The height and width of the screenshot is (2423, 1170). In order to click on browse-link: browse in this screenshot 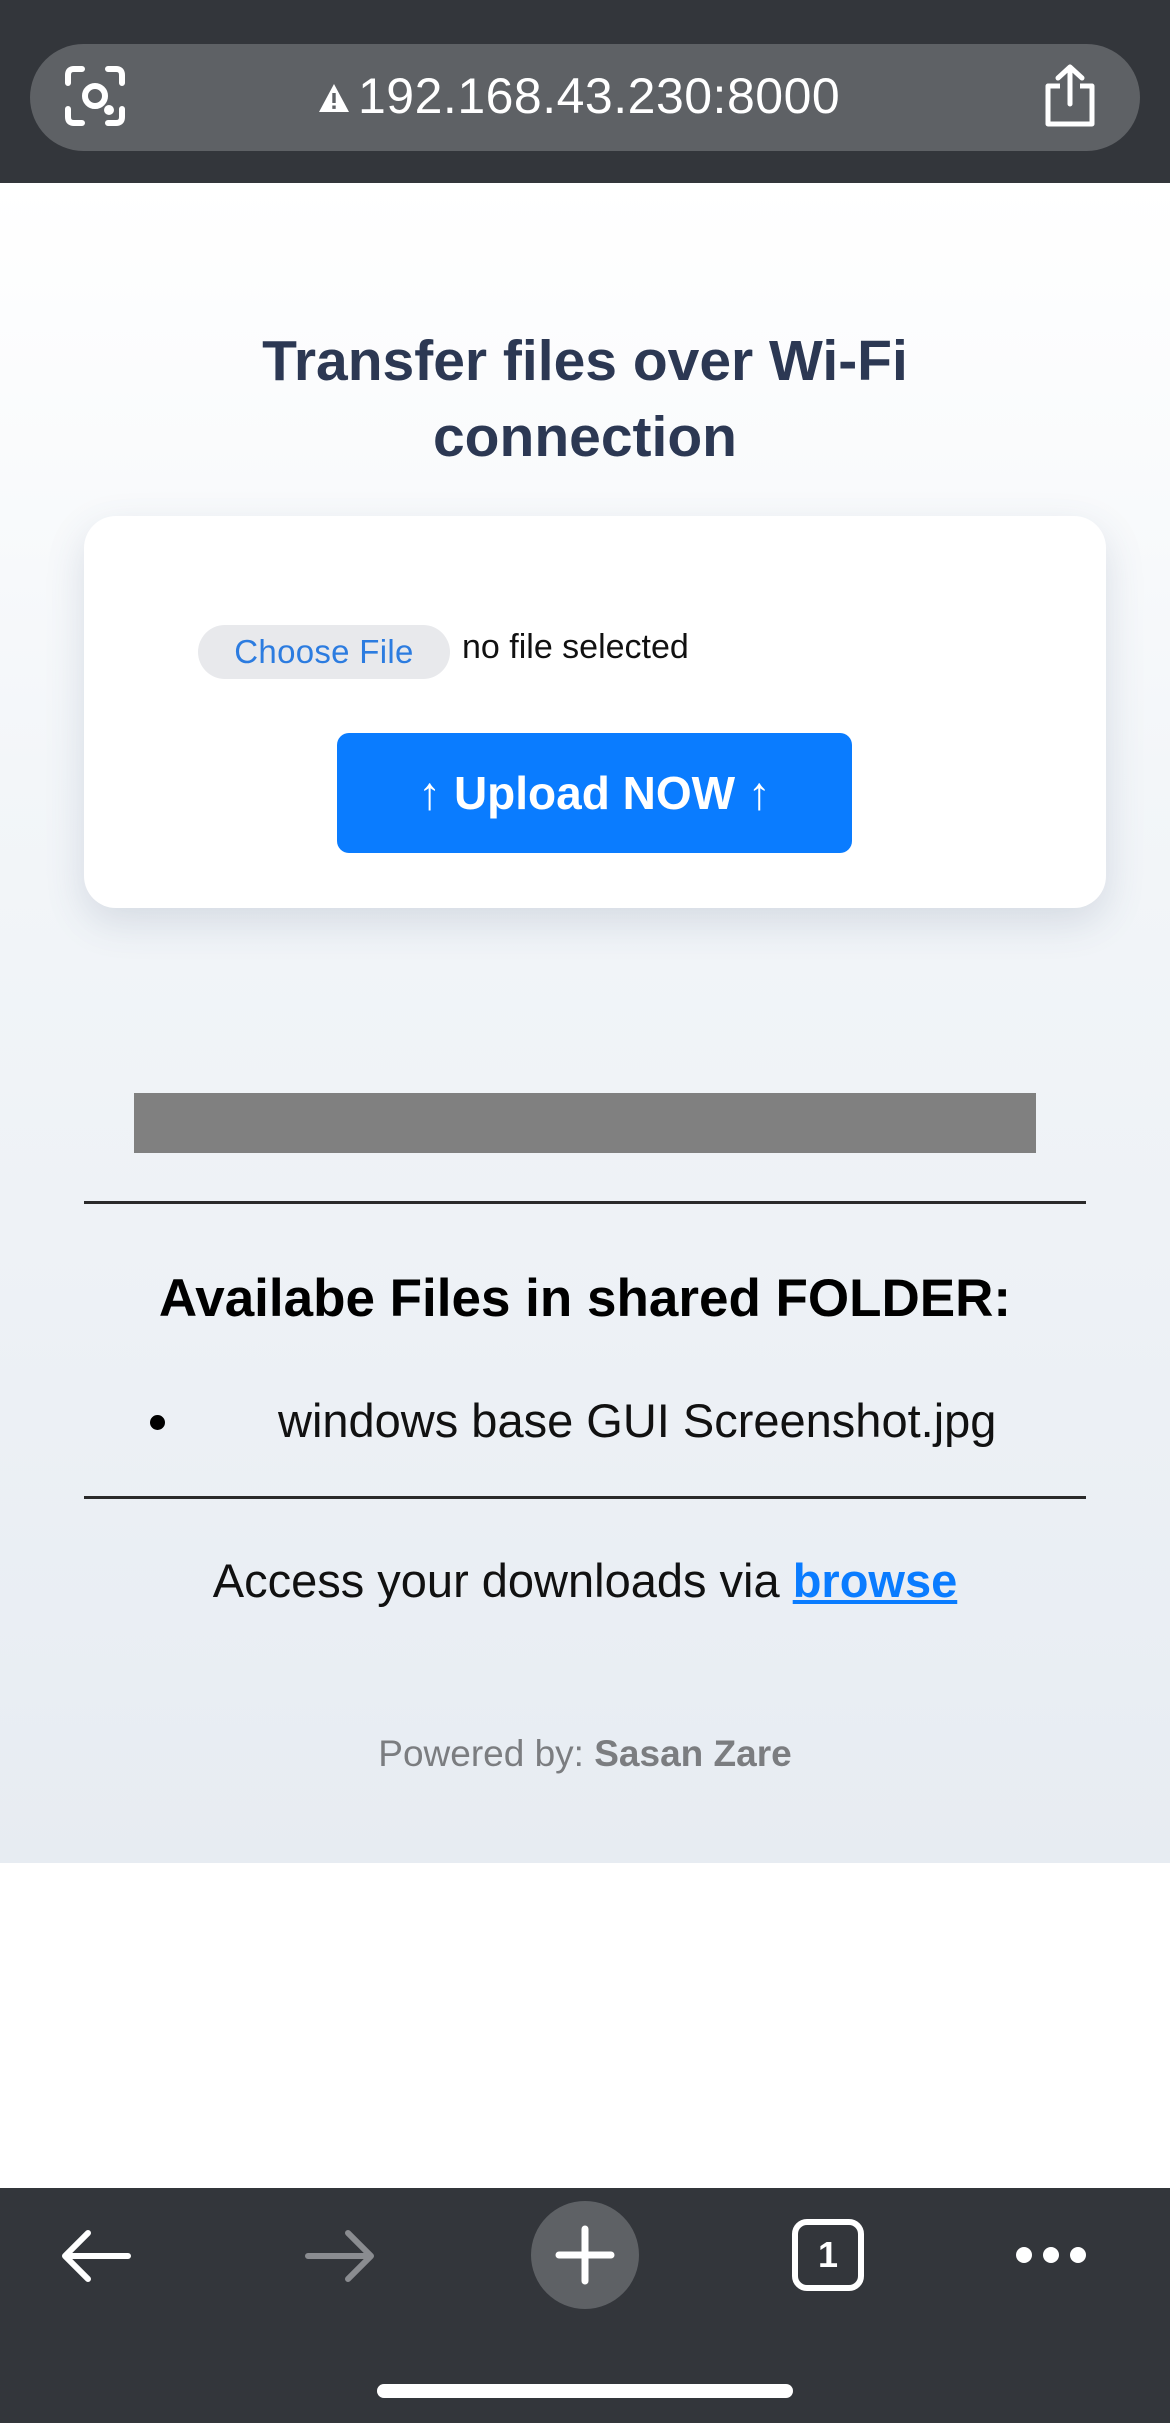, I will do `click(875, 1580)`.